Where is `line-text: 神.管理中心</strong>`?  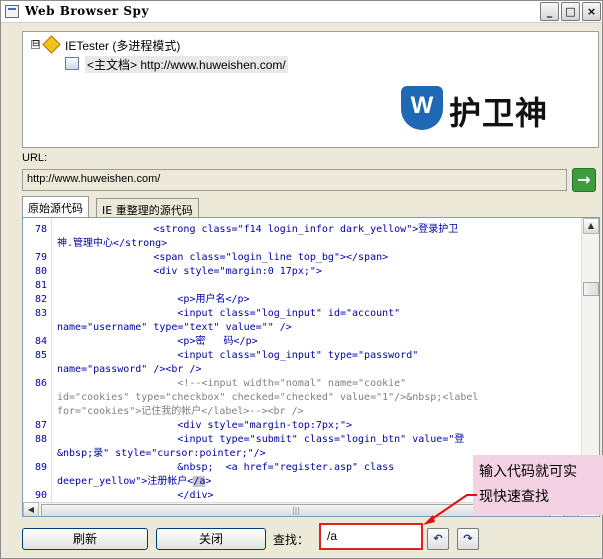 line-text: 神.管理中心</strong> is located at coordinates (112, 243).